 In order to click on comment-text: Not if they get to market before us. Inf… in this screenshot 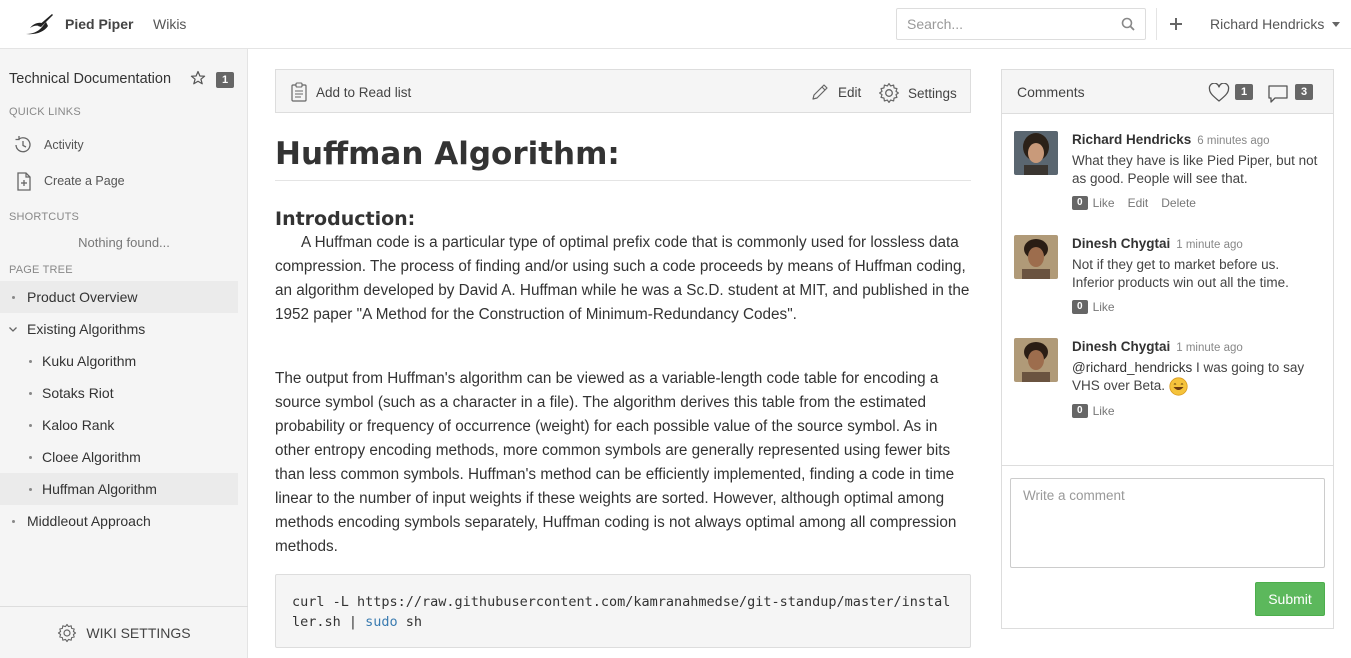, I will do `click(1180, 273)`.